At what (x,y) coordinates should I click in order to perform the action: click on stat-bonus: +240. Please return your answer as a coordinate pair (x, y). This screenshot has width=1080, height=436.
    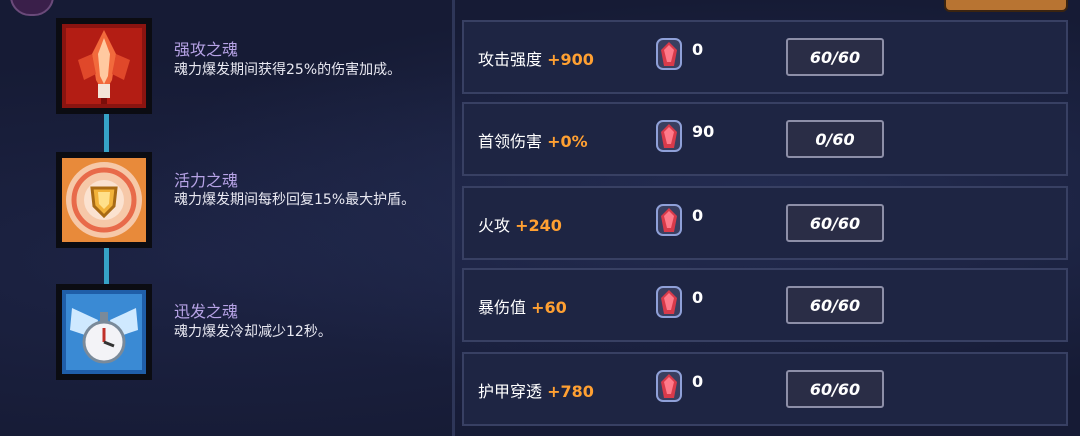
    Looking at the image, I should click on (538, 225).